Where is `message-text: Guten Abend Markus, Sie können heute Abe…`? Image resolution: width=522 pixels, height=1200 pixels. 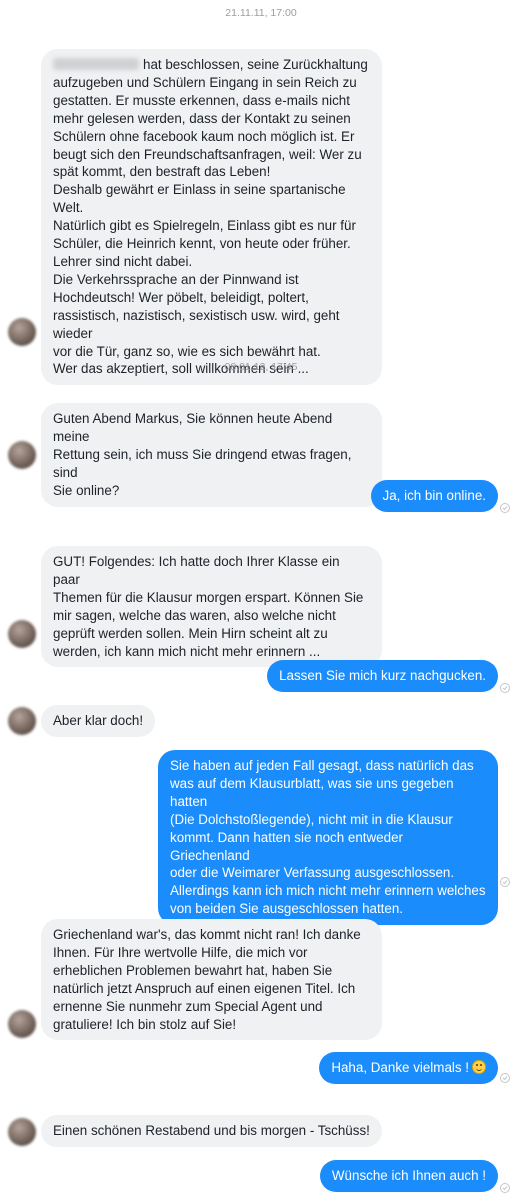
message-text: Guten Abend Markus, Sie können heute Abe… is located at coordinates (202, 454).